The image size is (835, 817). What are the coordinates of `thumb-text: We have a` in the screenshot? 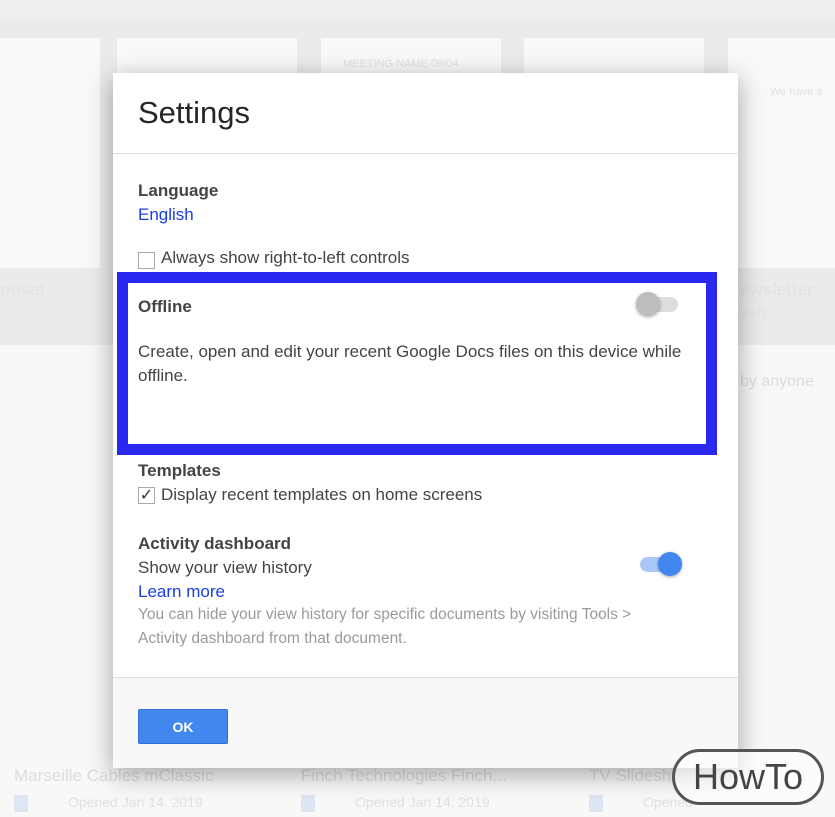 It's located at (796, 92).